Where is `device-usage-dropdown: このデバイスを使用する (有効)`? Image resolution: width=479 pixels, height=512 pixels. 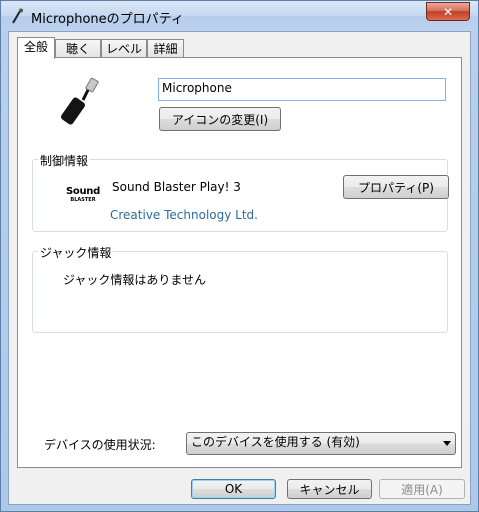
device-usage-dropdown: このデバイスを使用する (有効) is located at coordinates (321, 443).